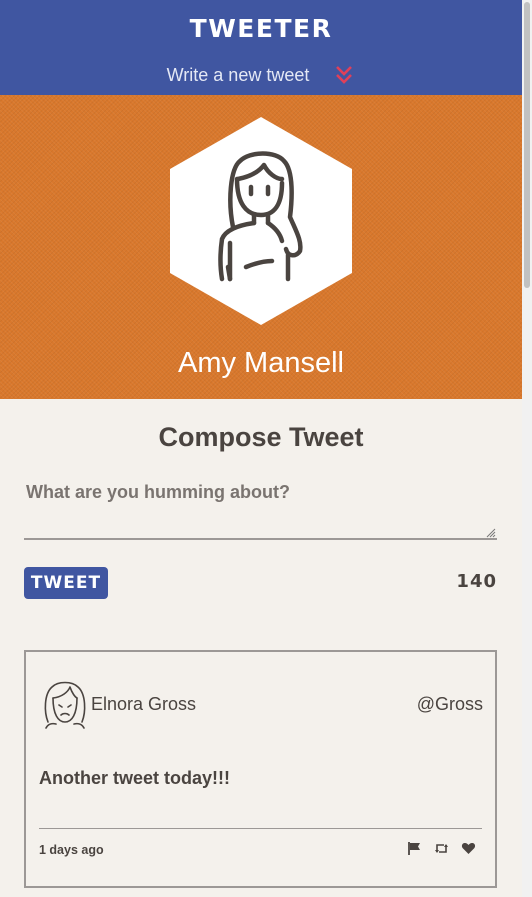  Describe the element at coordinates (261, 28) in the screenshot. I see `brand-logo: TWEETER` at that location.